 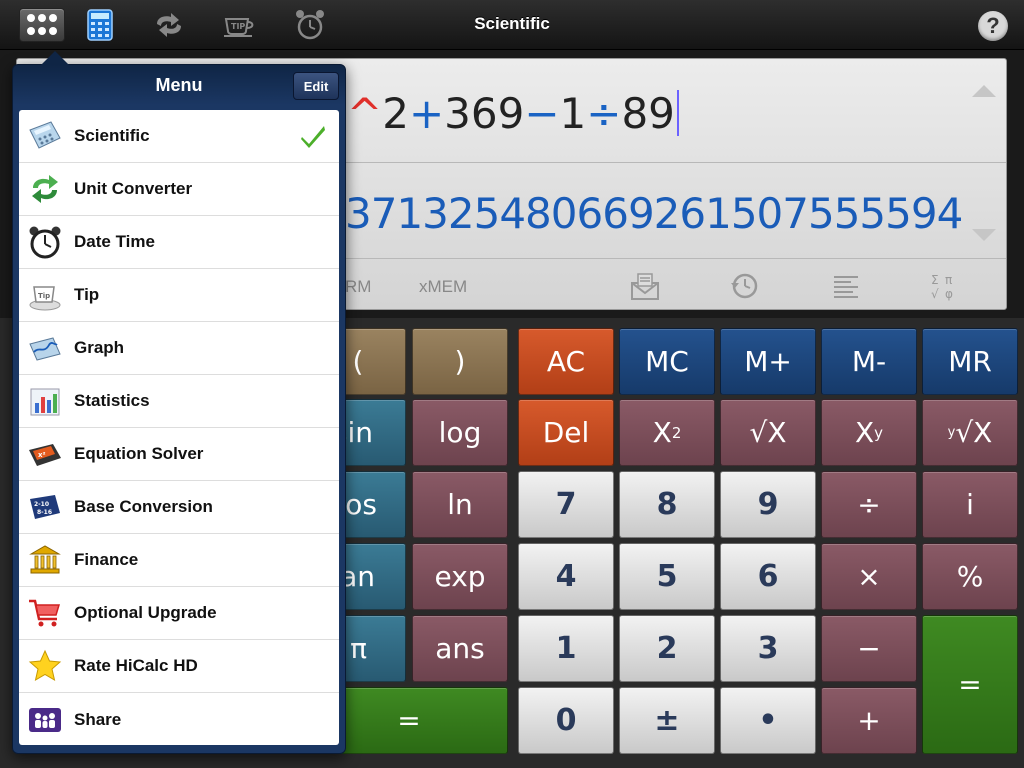 What do you see at coordinates (45, 613) in the screenshot?
I see `shopping-cart-icon` at bounding box center [45, 613].